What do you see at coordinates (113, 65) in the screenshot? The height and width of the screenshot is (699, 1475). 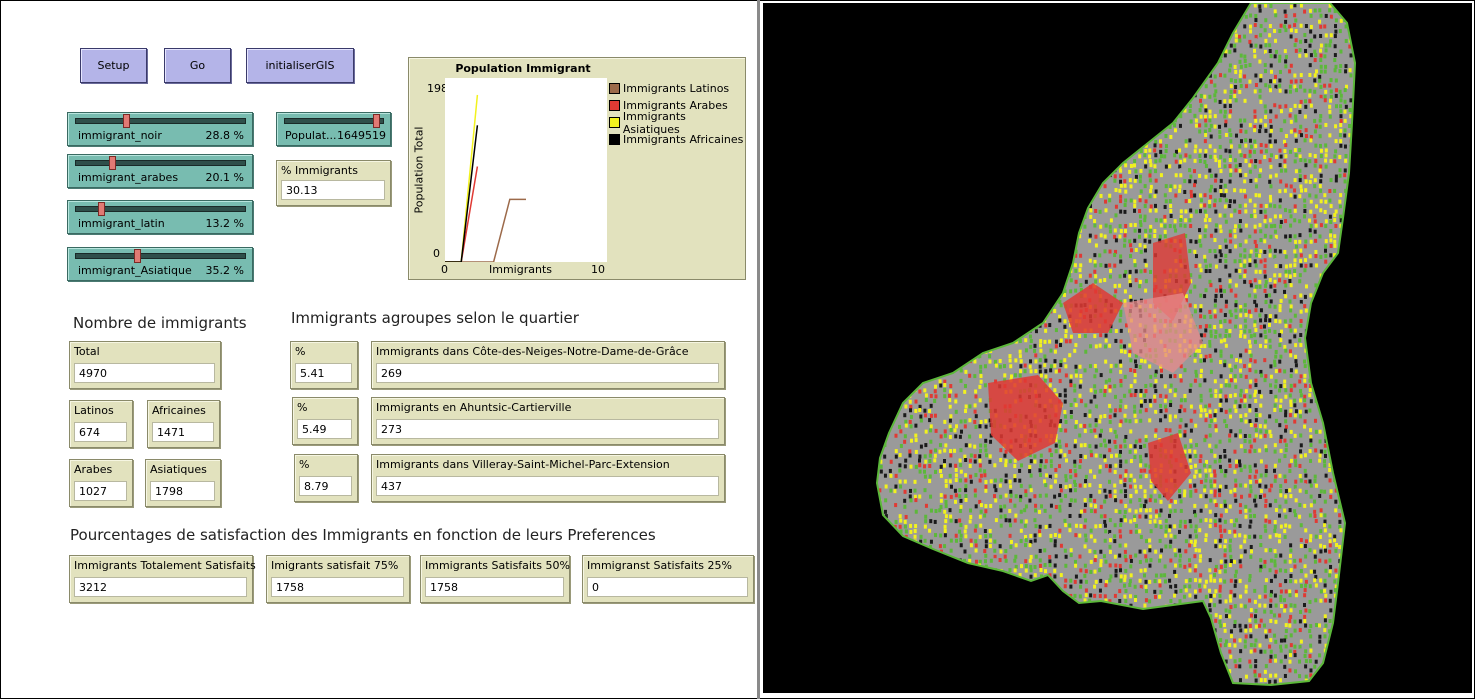 I see `setup-button: Setup` at bounding box center [113, 65].